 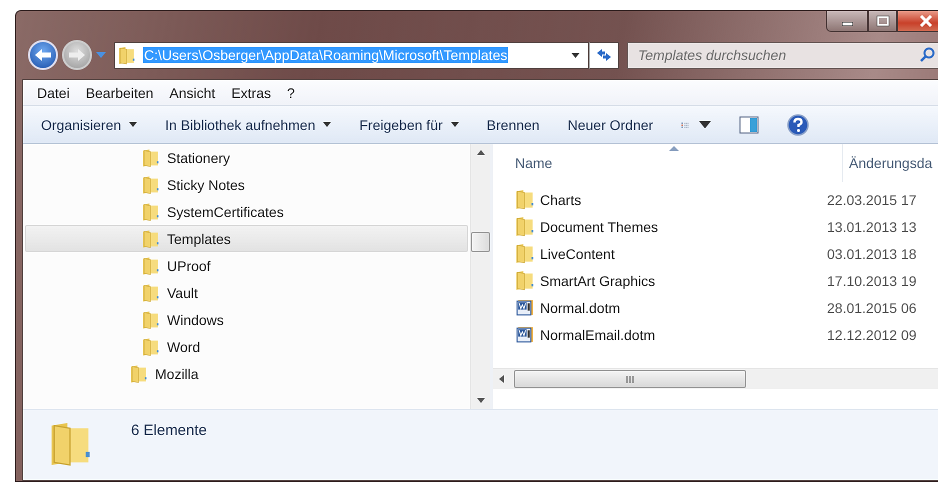 What do you see at coordinates (251, 92) in the screenshot?
I see `menu-item: Extras` at bounding box center [251, 92].